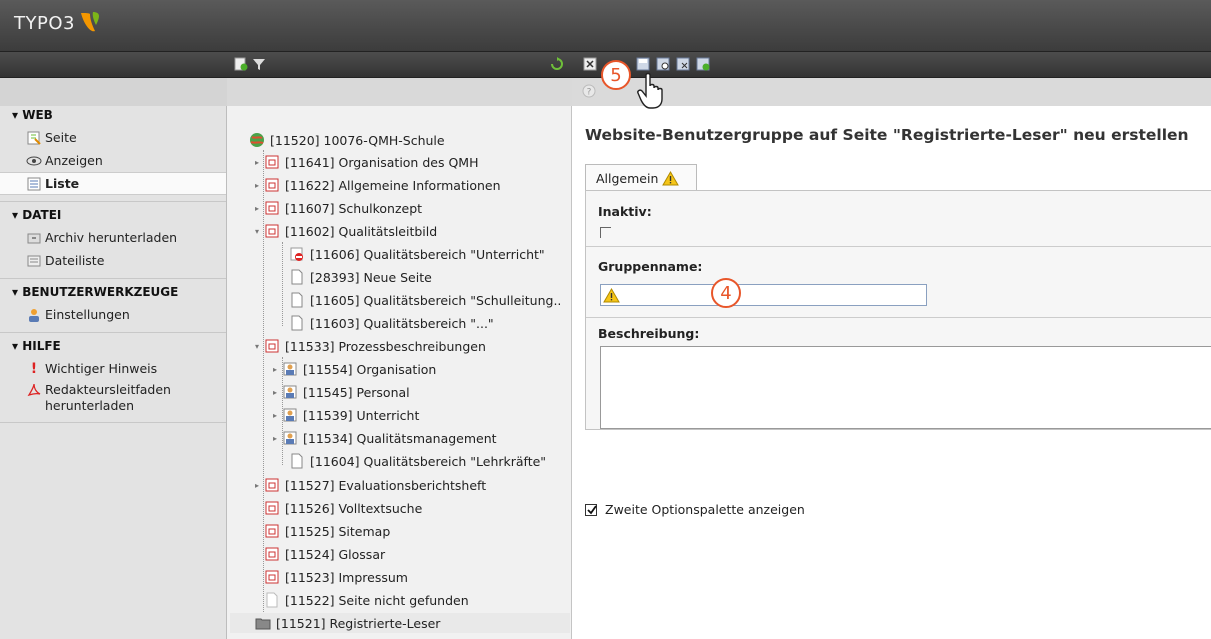 Image resolution: width=1211 pixels, height=639 pixels. Describe the element at coordinates (683, 64) in the screenshot. I see `save-and-new-icon` at that location.